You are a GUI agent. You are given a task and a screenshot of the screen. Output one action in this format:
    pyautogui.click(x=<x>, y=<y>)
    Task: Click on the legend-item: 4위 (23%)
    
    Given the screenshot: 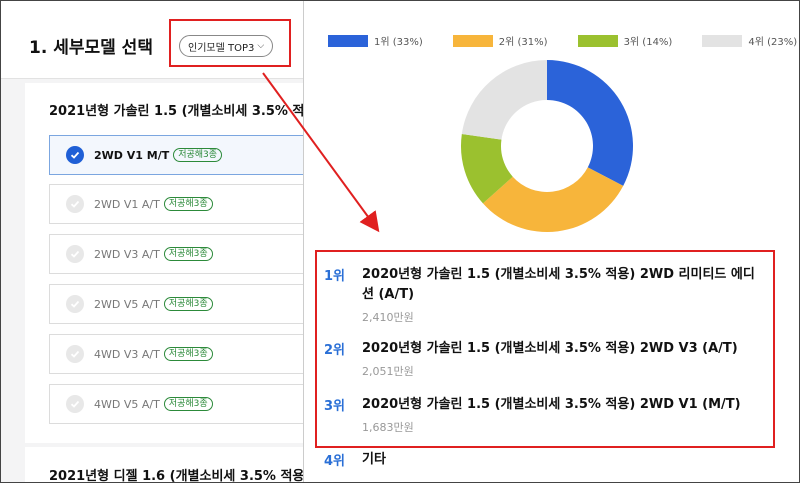 What is the action you would take?
    pyautogui.click(x=749, y=40)
    